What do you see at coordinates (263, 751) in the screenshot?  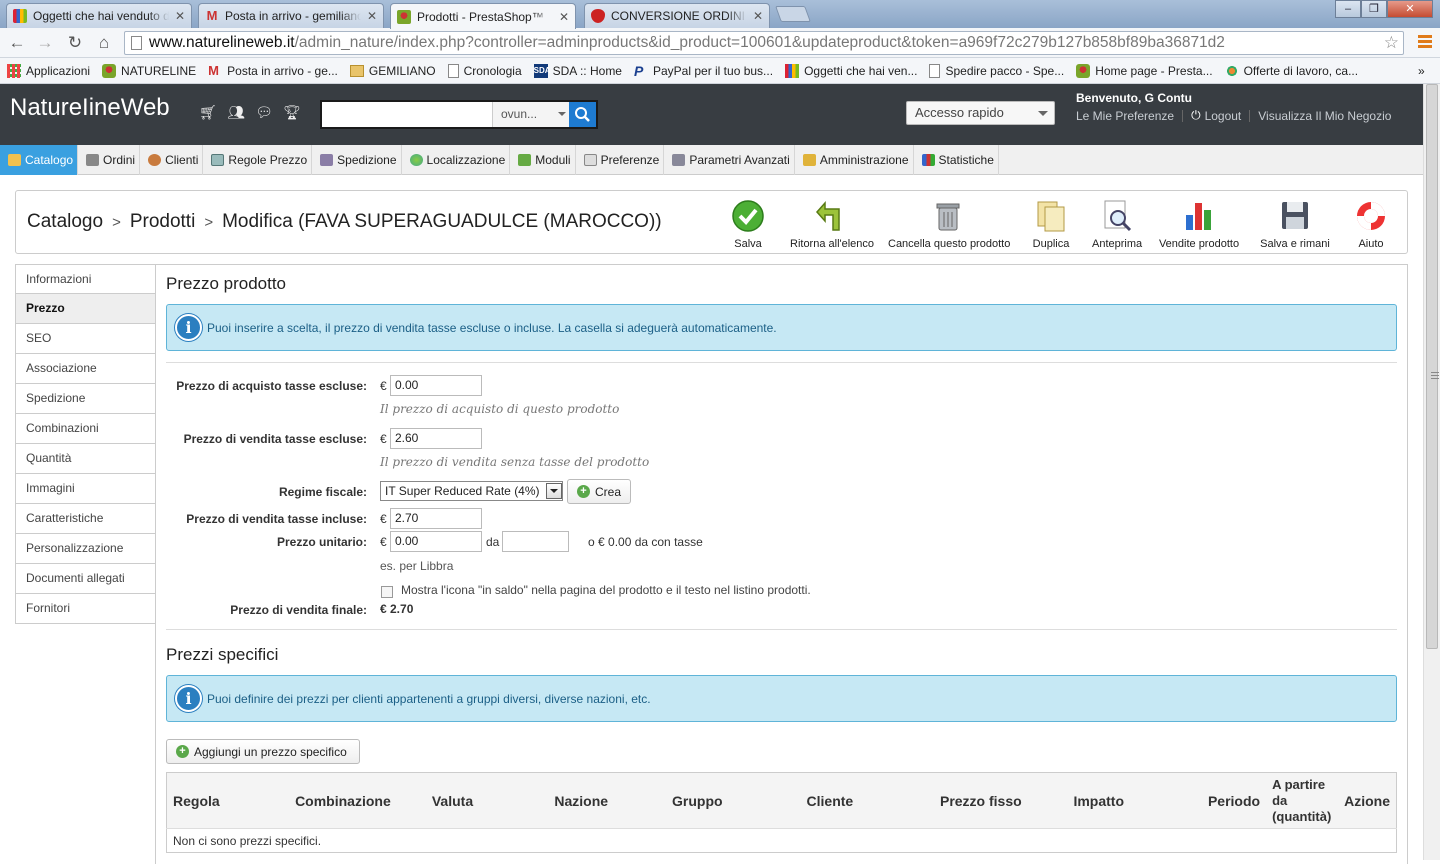 I see `add-specific-price-button: + Aggiungi un prezzo specifico` at bounding box center [263, 751].